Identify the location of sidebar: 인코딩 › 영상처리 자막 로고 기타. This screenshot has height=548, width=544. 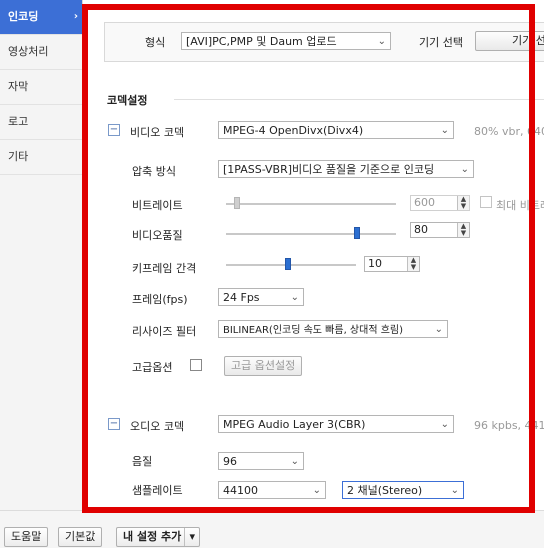
(41, 255).